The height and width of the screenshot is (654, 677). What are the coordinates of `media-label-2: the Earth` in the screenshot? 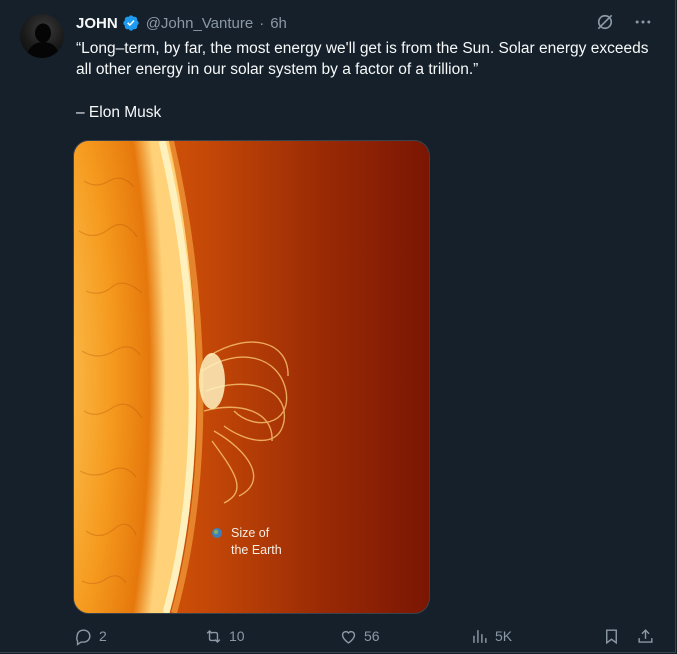 It's located at (256, 550).